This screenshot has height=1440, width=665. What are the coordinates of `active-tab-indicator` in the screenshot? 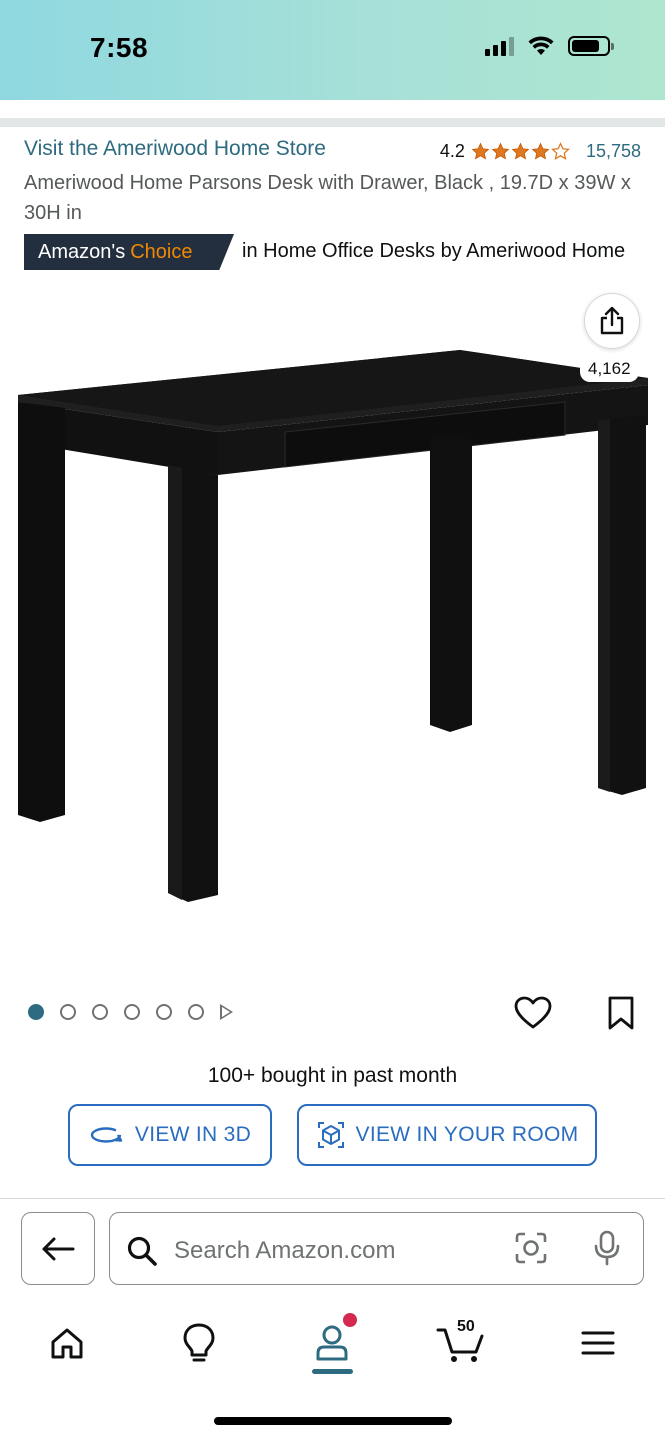 It's located at (332, 1371).